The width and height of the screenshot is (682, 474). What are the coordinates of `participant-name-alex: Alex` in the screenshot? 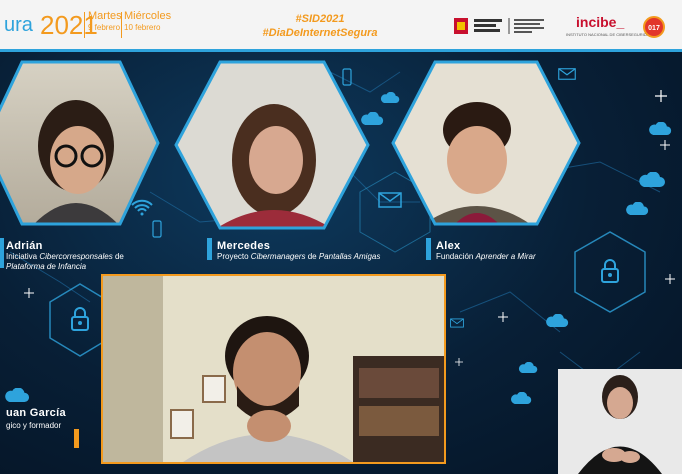 It's located at (448, 246).